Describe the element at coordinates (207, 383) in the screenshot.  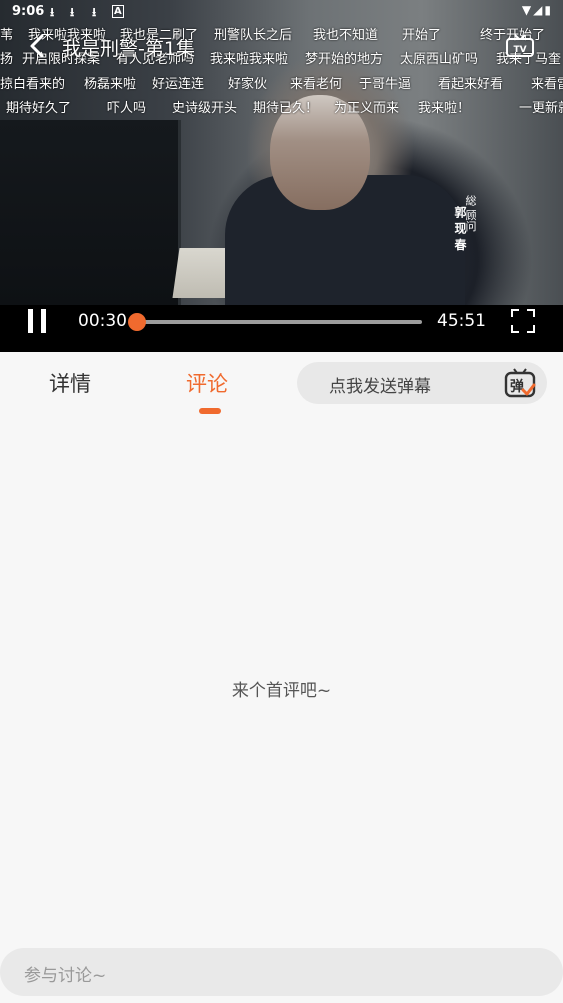
I see `tab-comments: 评论` at that location.